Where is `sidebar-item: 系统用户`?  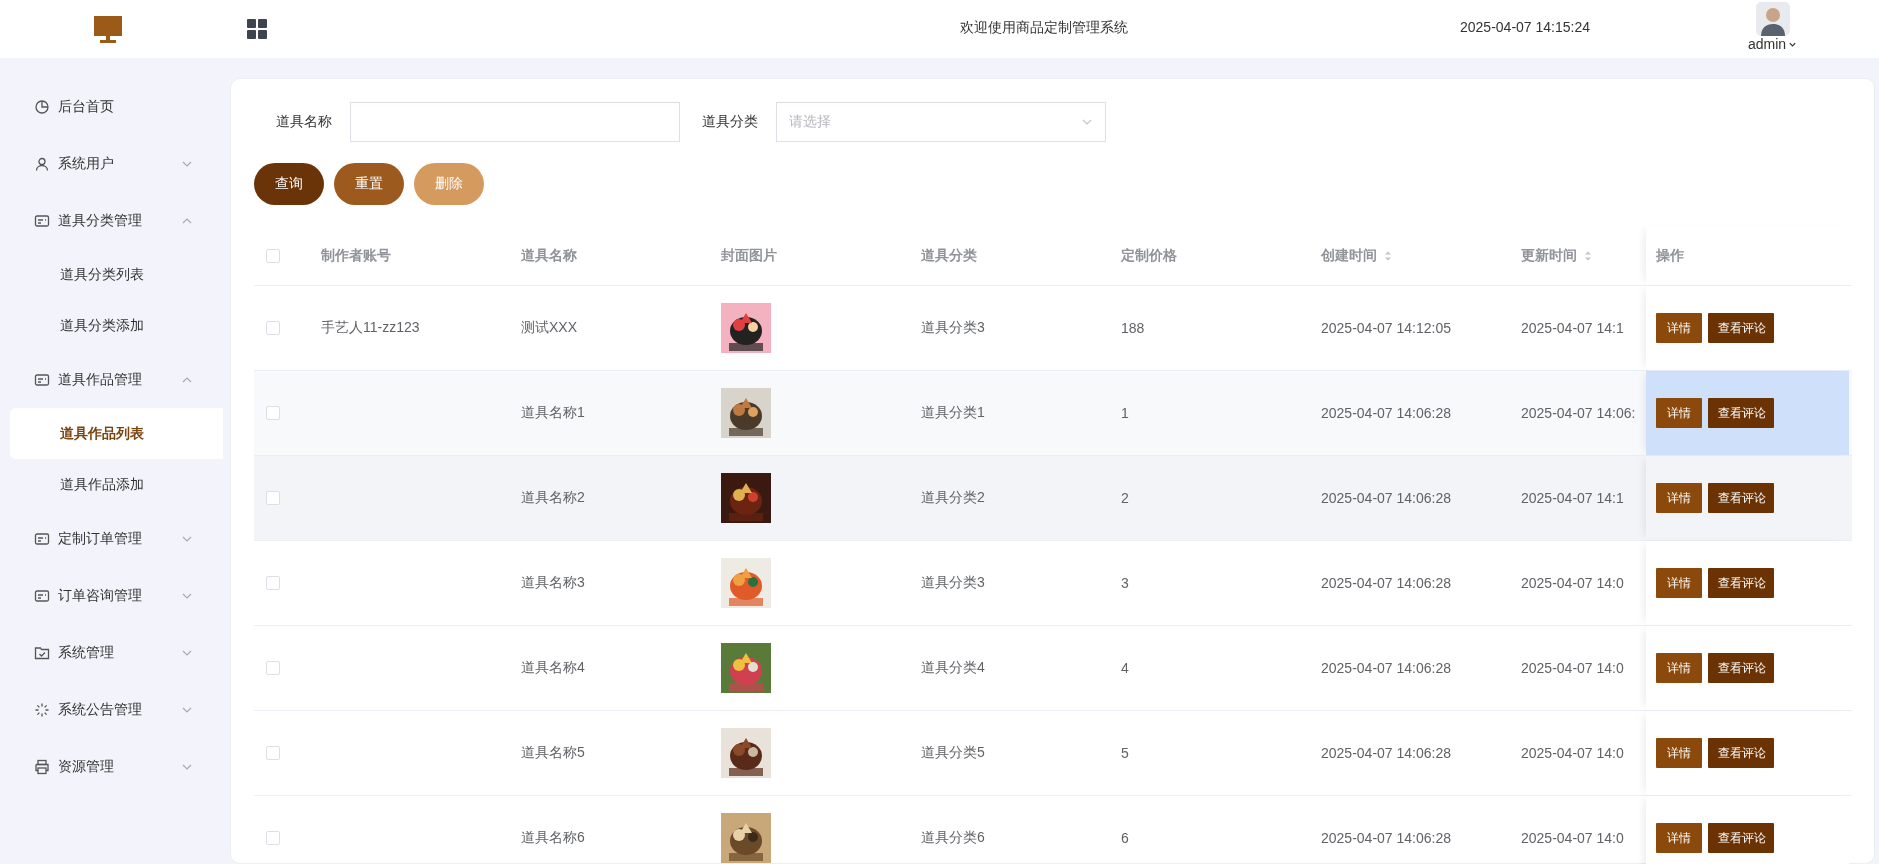 sidebar-item: 系统用户 is located at coordinates (111, 163).